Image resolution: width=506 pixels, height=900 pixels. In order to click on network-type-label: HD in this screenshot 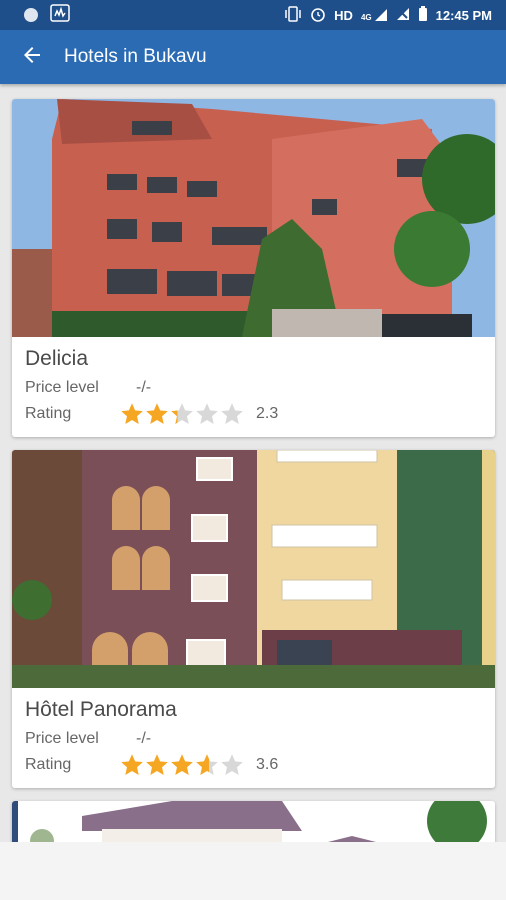, I will do `click(343, 15)`.